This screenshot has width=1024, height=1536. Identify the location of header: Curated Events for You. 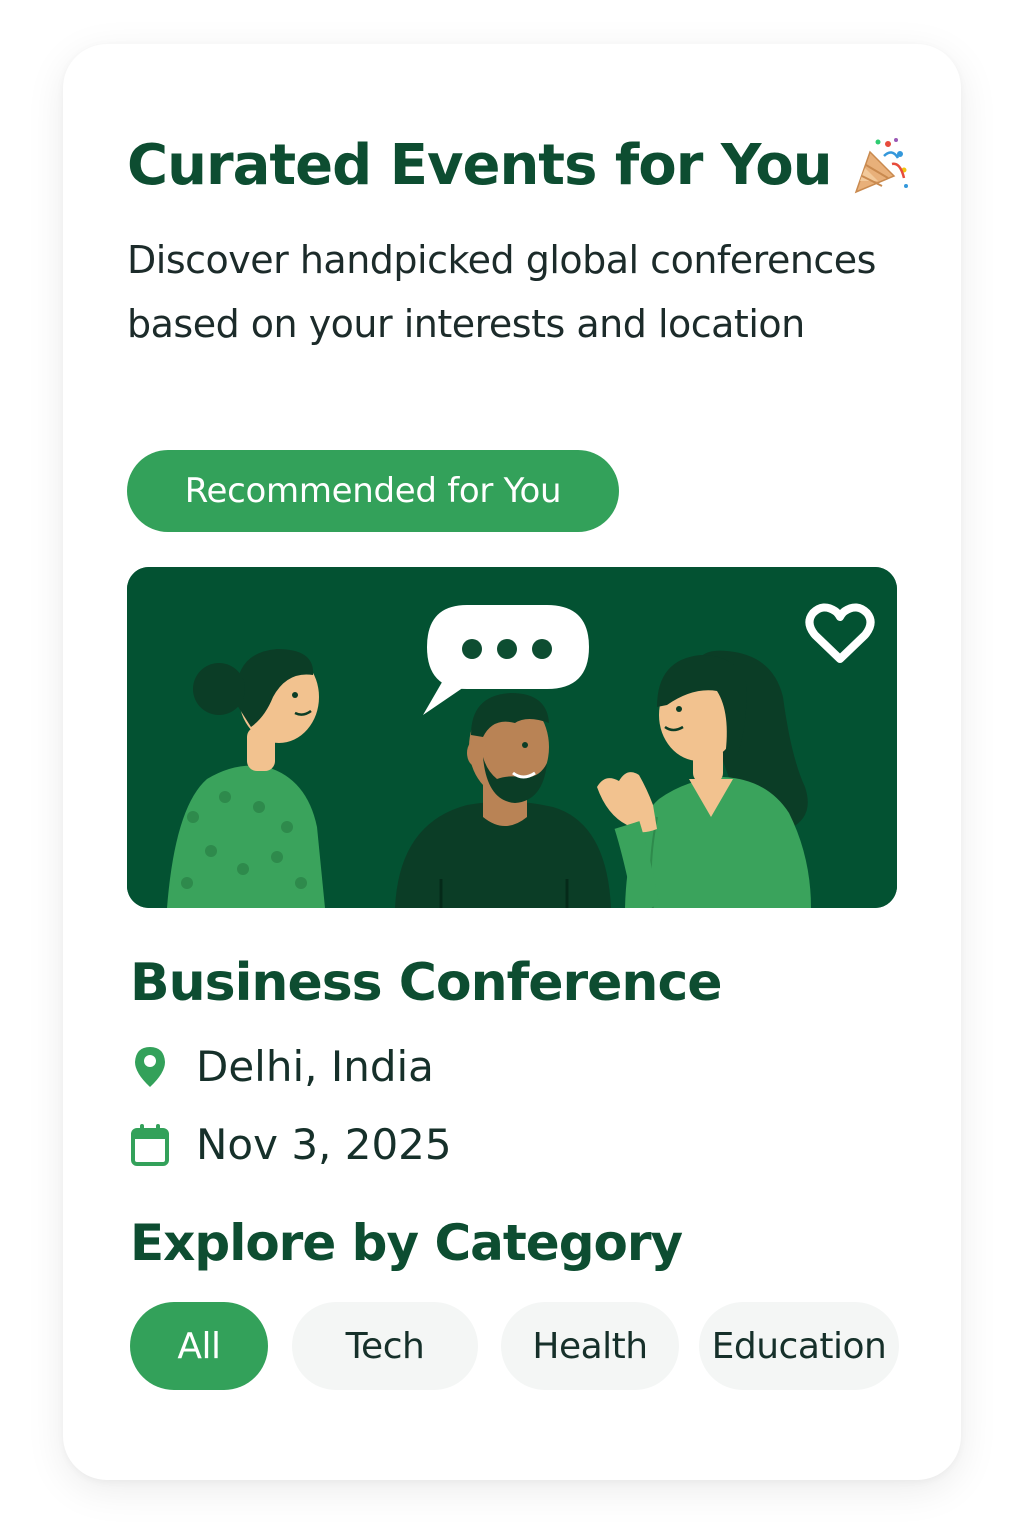
(519, 166).